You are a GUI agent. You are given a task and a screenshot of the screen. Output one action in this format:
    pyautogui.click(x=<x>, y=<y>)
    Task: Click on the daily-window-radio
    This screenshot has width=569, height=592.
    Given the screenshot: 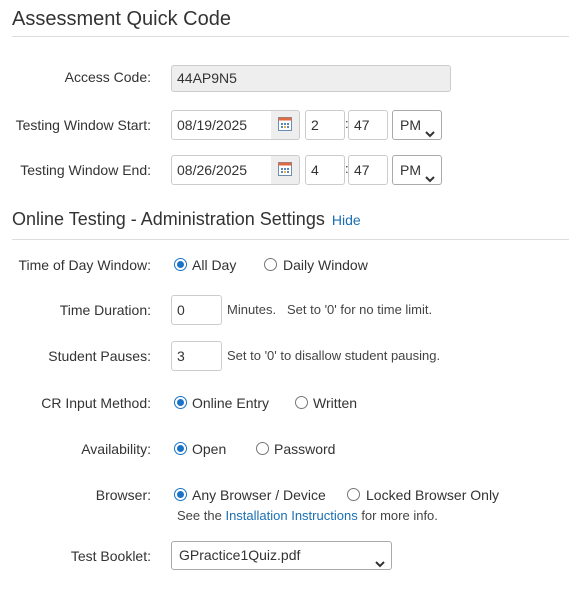 What is the action you would take?
    pyautogui.click(x=270, y=264)
    